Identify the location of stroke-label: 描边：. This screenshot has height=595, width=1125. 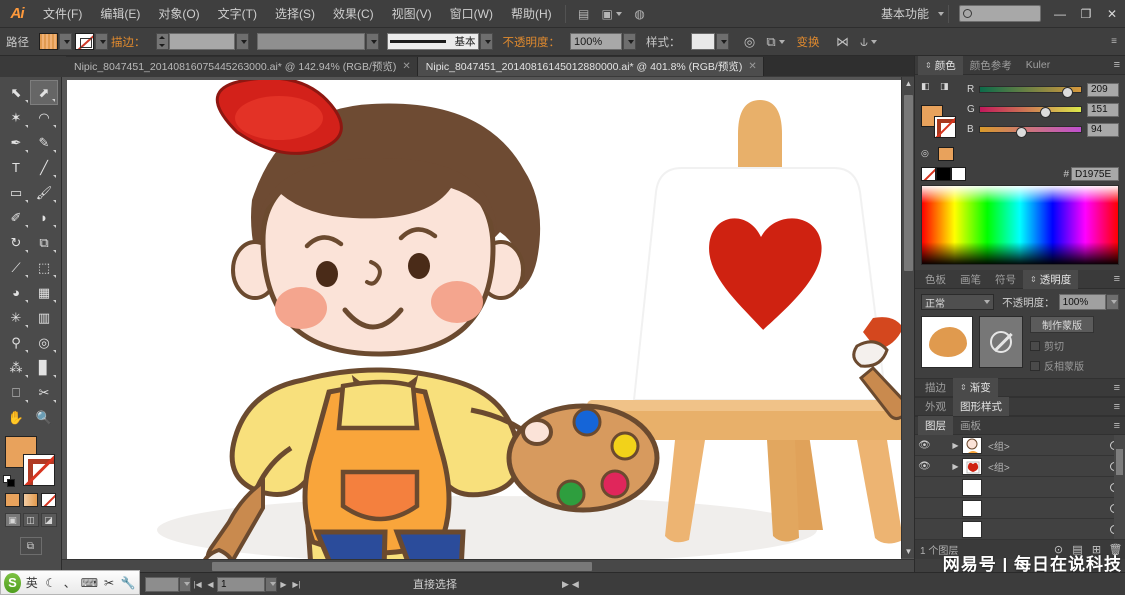
(128, 42).